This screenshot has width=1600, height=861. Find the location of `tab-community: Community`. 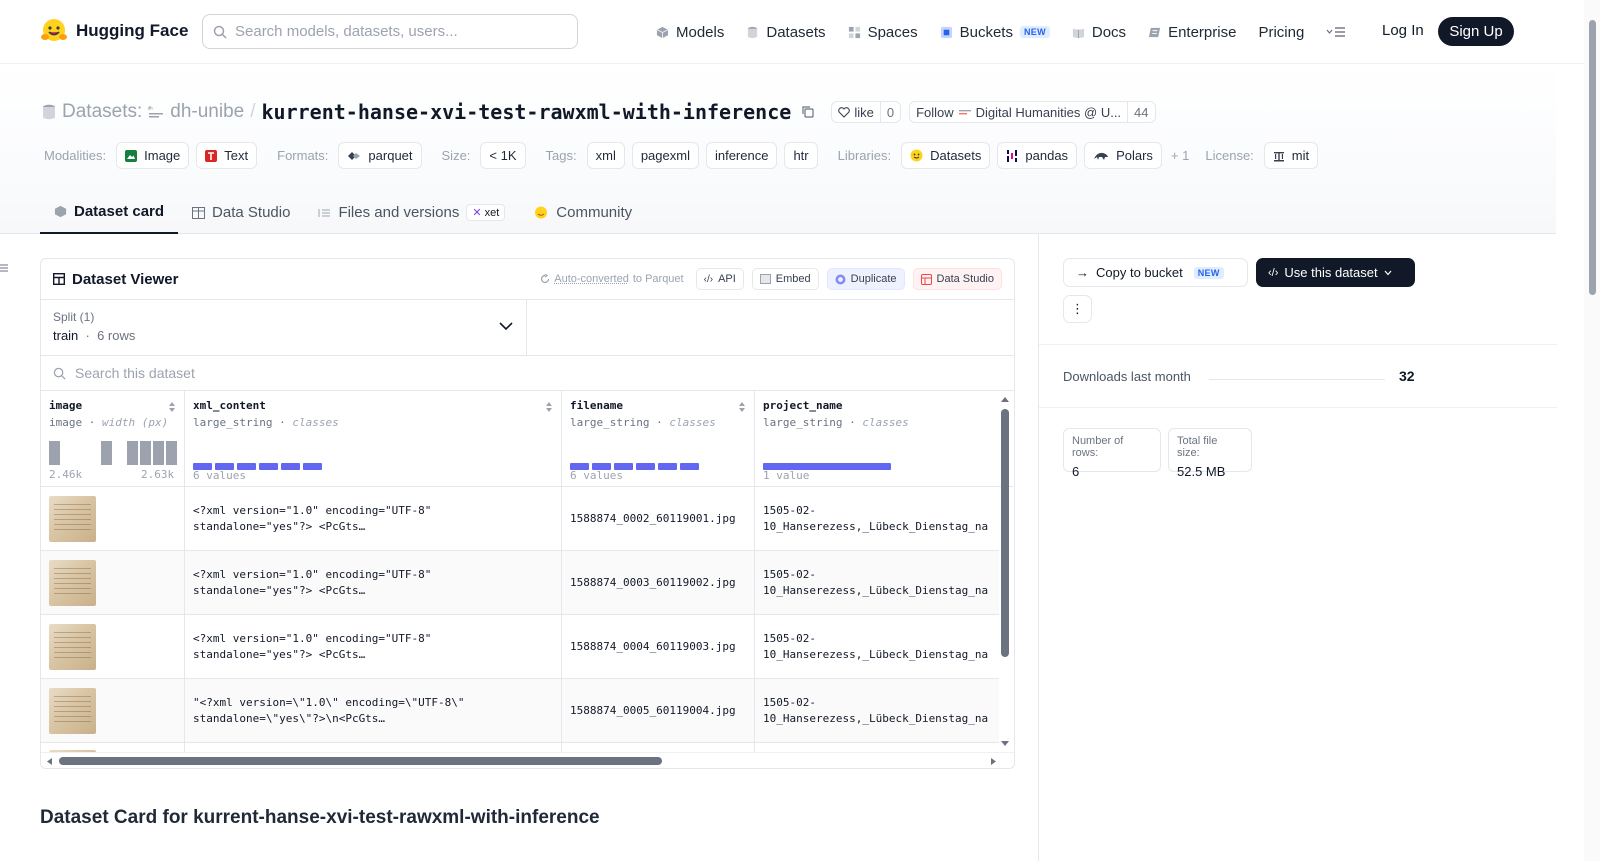

tab-community: Community is located at coordinates (582, 212).